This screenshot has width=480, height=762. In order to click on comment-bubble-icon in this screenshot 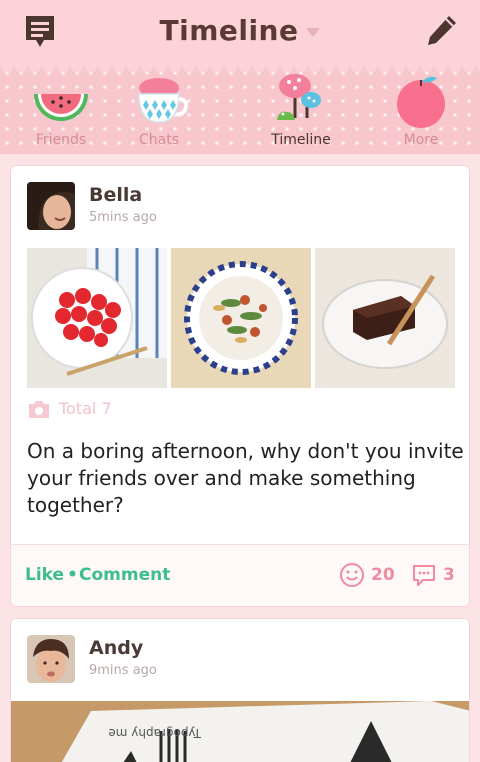, I will do `click(424, 575)`.